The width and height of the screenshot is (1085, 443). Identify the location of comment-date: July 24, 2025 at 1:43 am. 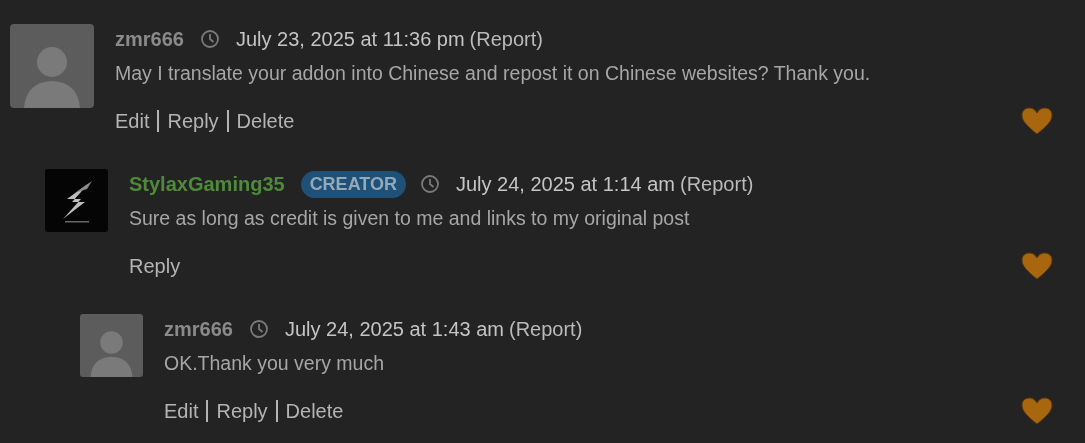
(394, 329).